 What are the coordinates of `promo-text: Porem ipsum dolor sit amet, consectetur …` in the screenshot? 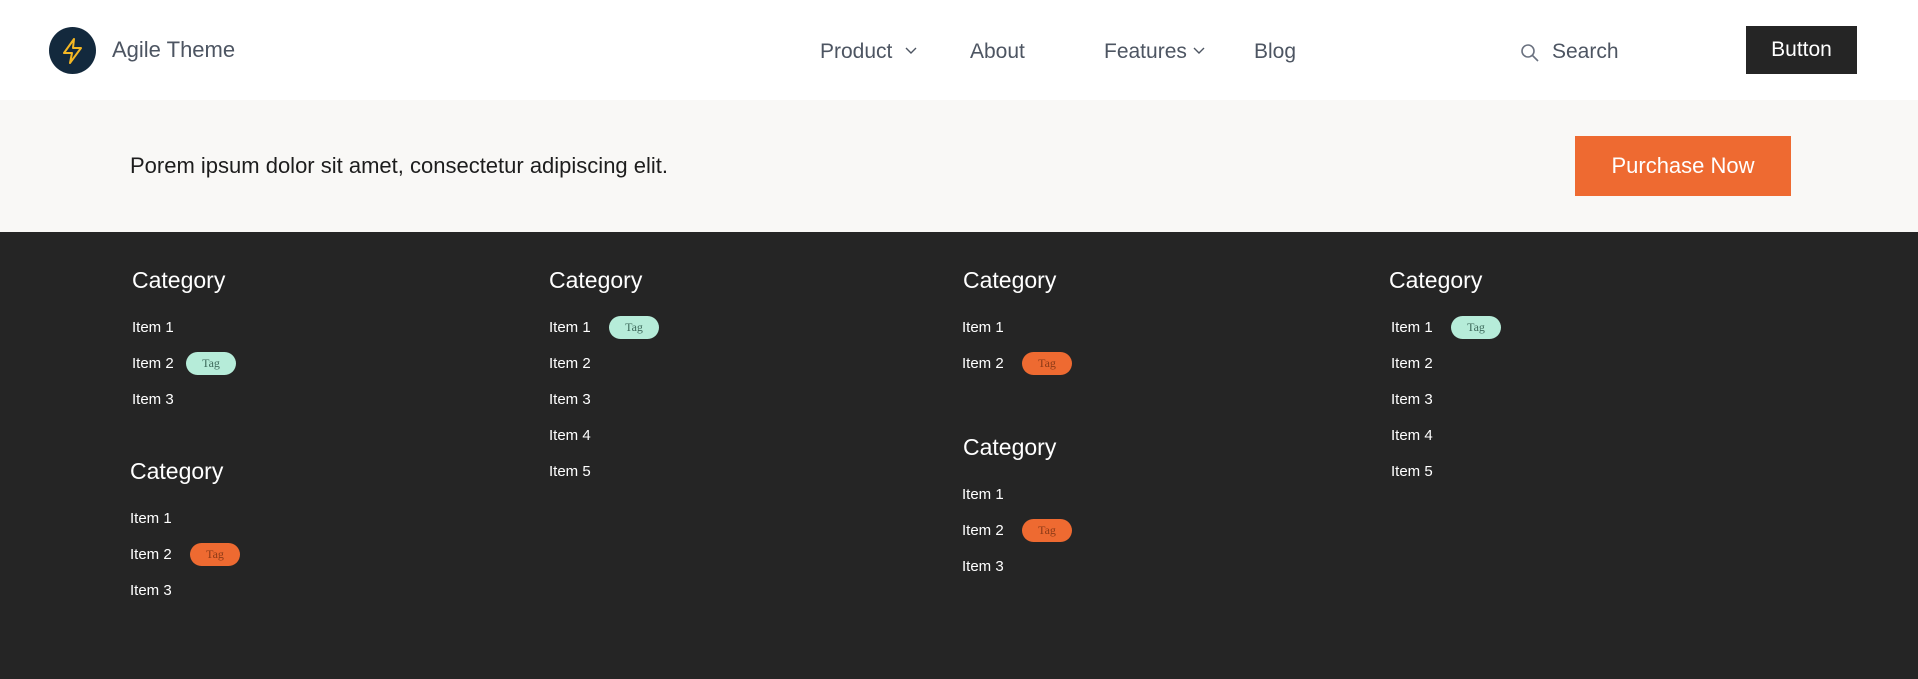 It's located at (399, 165).